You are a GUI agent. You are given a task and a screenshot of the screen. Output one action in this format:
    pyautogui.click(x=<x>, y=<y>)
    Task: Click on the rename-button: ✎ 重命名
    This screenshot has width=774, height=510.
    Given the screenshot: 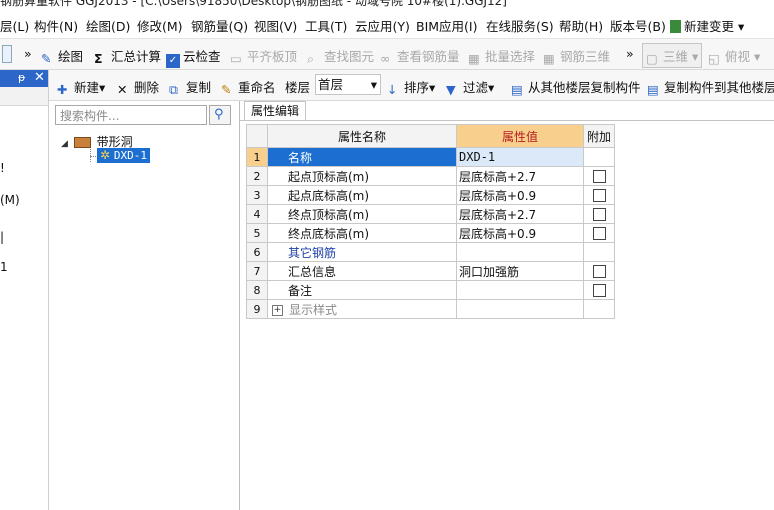 What is the action you would take?
    pyautogui.click(x=248, y=87)
    